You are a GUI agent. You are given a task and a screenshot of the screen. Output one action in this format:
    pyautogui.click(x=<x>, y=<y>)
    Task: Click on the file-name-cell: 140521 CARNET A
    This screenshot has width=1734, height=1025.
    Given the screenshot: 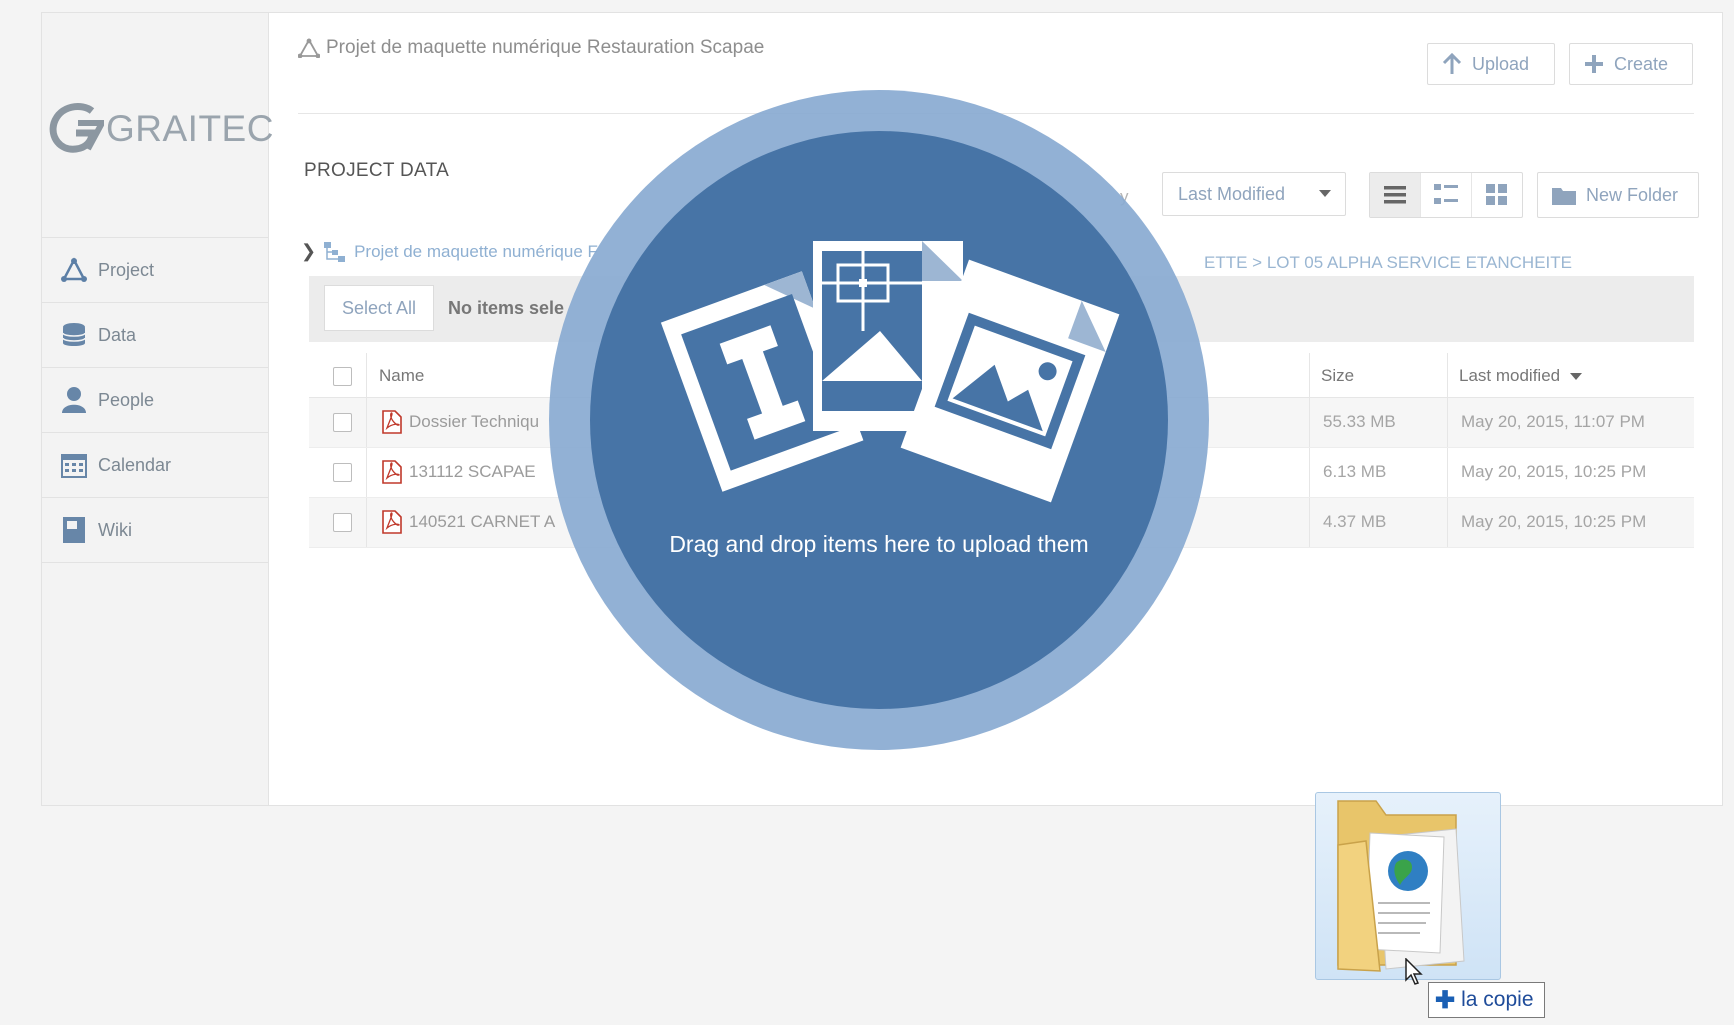 What is the action you would take?
    pyautogui.click(x=468, y=522)
    